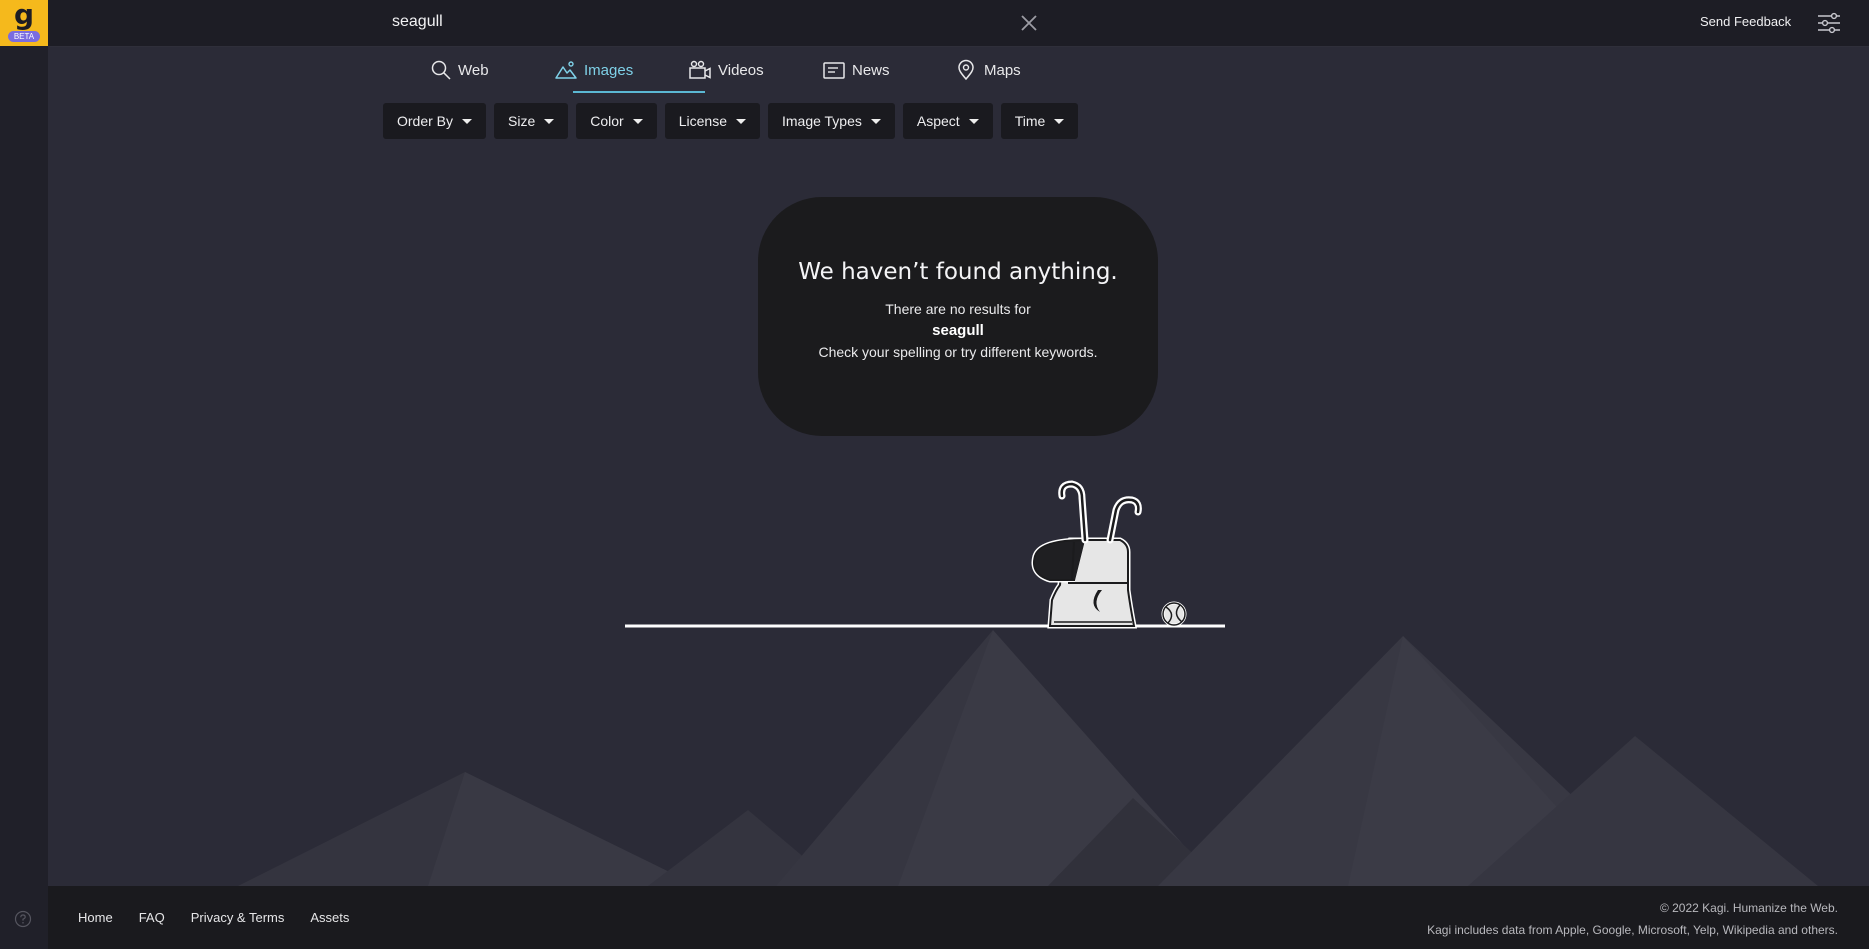 This screenshot has width=1869, height=949. What do you see at coordinates (1829, 23) in the screenshot?
I see `settings-sliders-icon` at bounding box center [1829, 23].